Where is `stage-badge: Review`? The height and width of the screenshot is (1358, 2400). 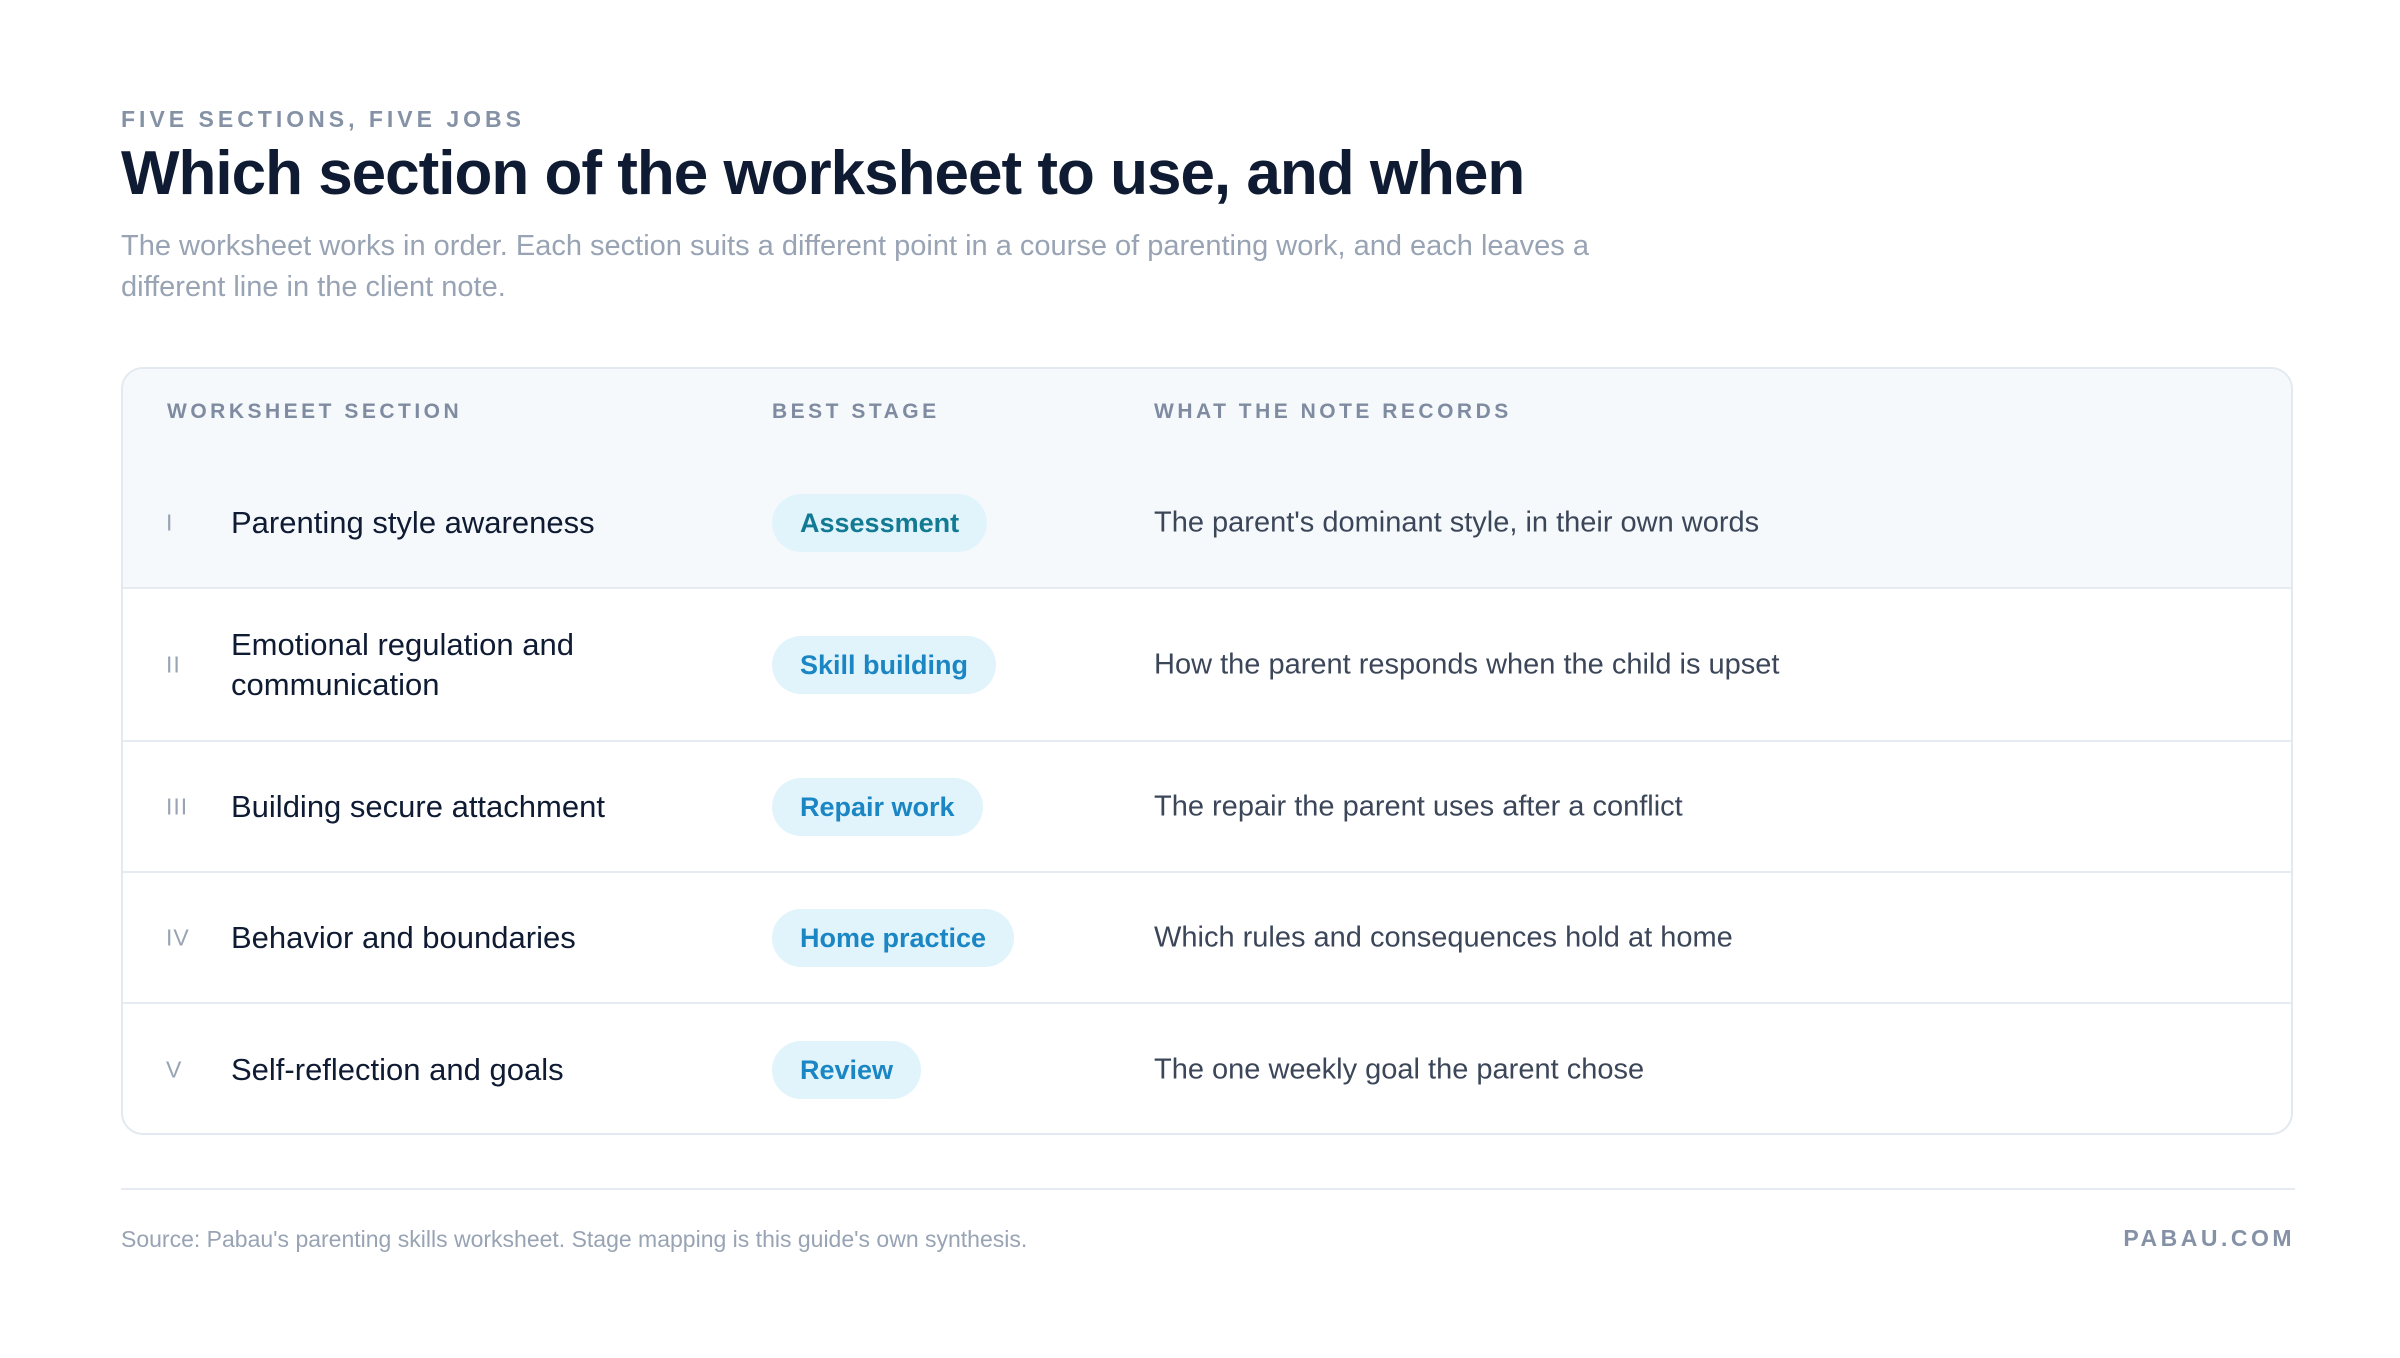
stage-badge: Review is located at coordinates (847, 1069).